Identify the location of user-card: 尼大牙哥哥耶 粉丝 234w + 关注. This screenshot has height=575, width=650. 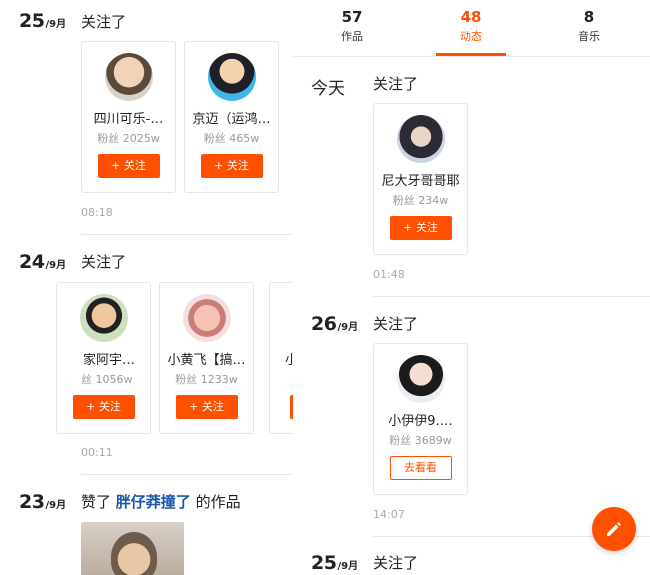
(420, 179).